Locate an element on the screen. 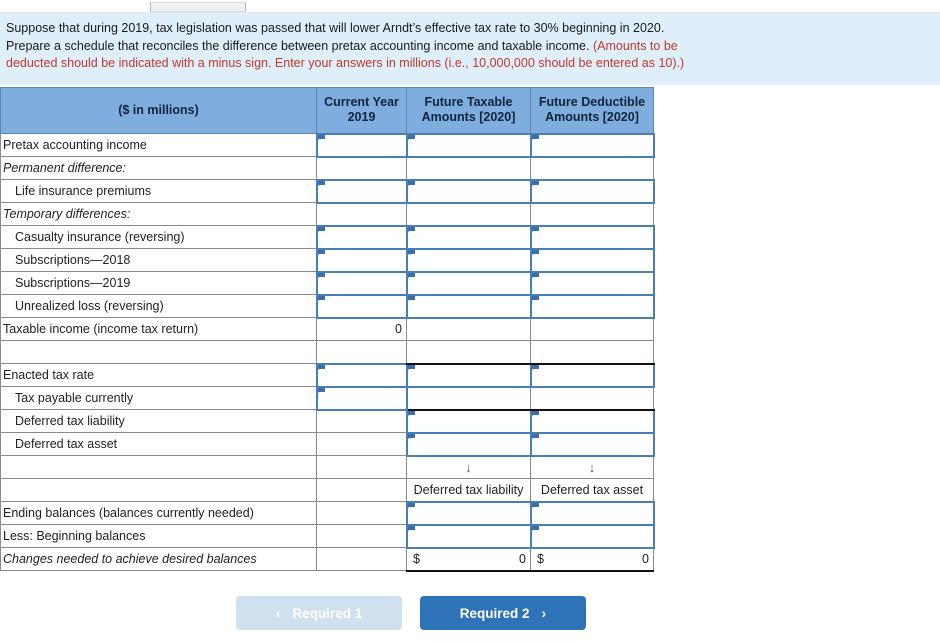 The image size is (940, 641). input-life-insurance-future-deductible is located at coordinates (592, 191).